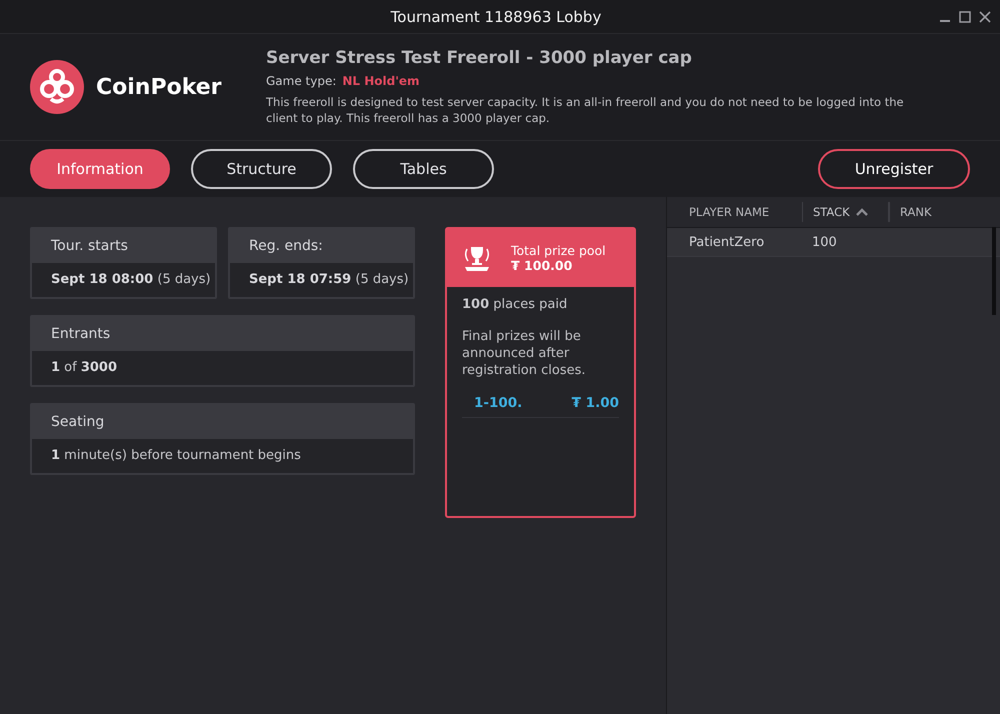 The image size is (1000, 714). I want to click on prize-pool-label: Total prize pool, so click(558, 250).